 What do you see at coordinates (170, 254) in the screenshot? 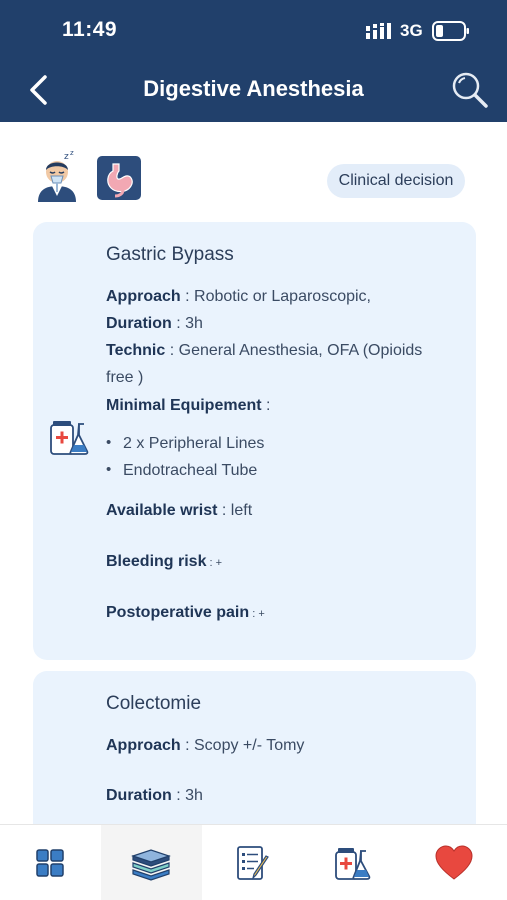
I see `procedure-title: Gastric Bypass` at bounding box center [170, 254].